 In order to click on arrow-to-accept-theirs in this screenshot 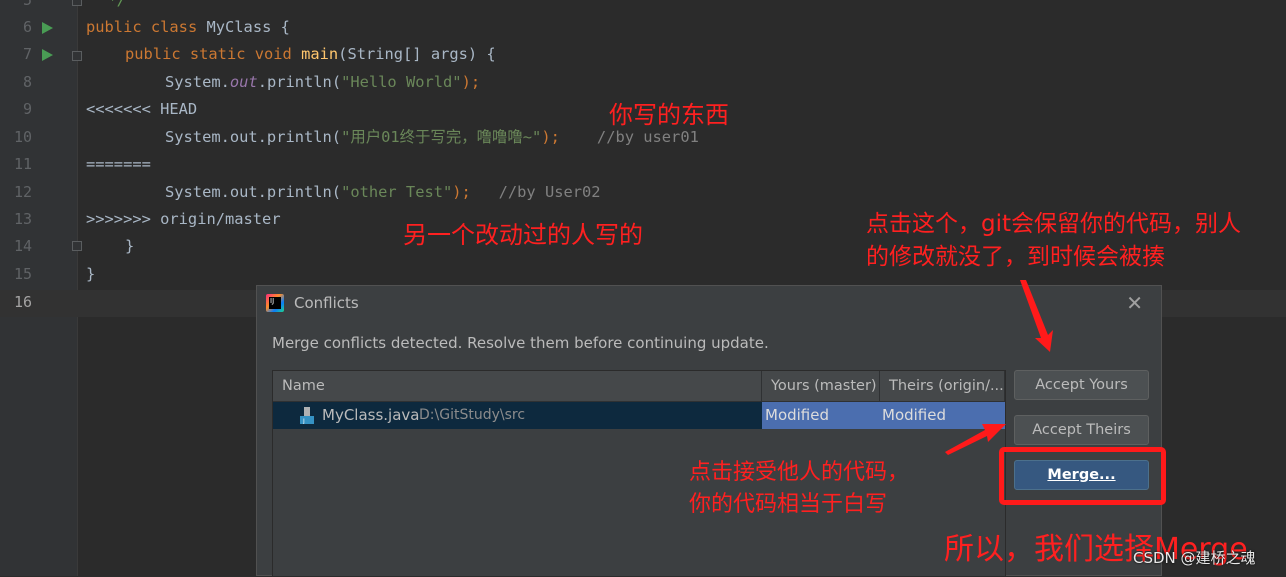, I will do `click(975, 439)`.